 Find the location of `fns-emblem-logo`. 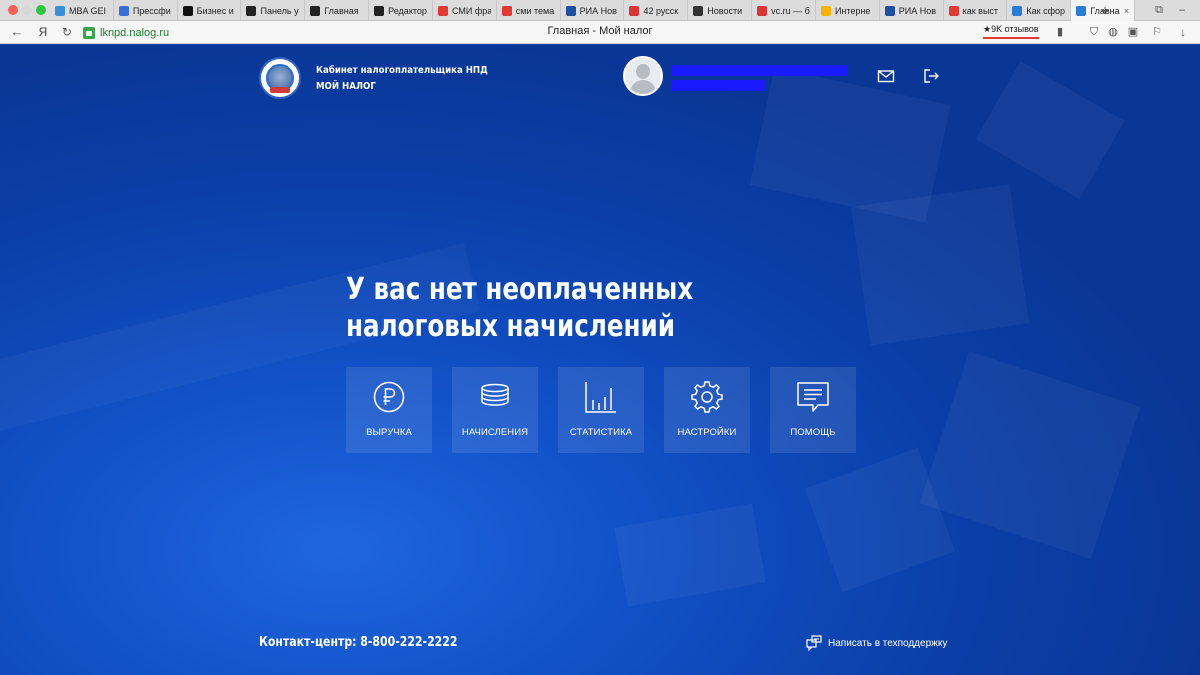

fns-emblem-logo is located at coordinates (280, 78).